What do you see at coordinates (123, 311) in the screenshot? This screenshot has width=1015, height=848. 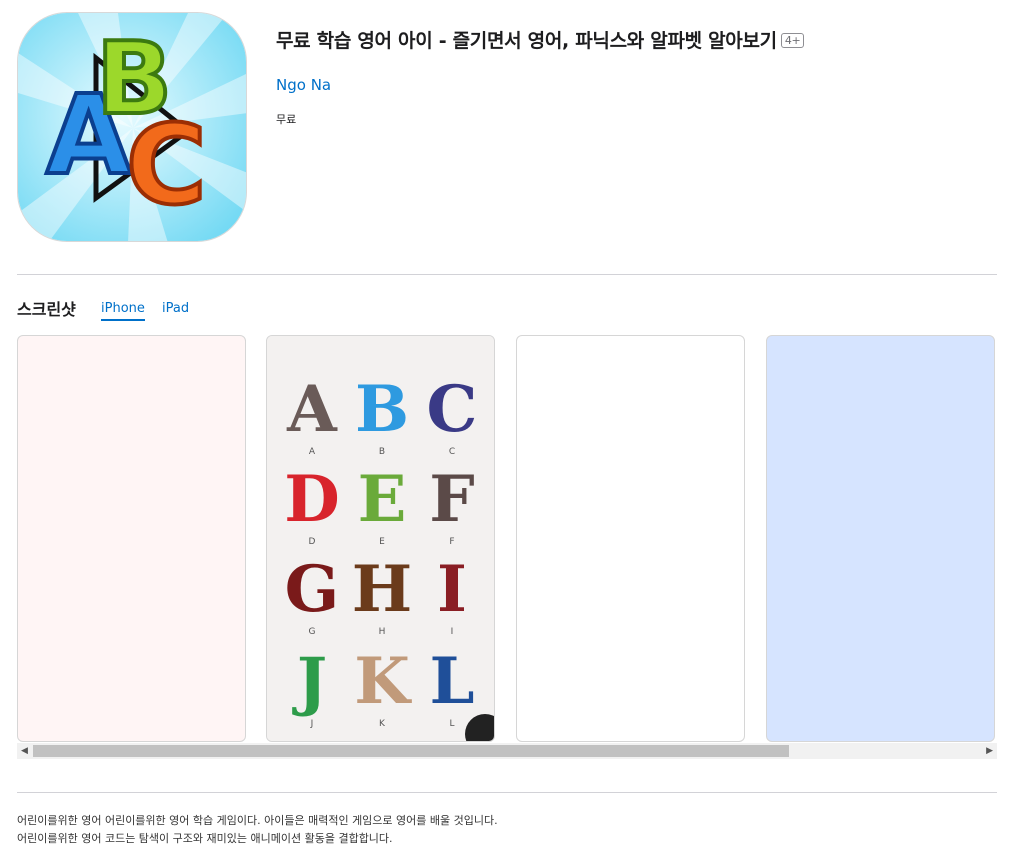 I see `tab-iphone: iPhone` at bounding box center [123, 311].